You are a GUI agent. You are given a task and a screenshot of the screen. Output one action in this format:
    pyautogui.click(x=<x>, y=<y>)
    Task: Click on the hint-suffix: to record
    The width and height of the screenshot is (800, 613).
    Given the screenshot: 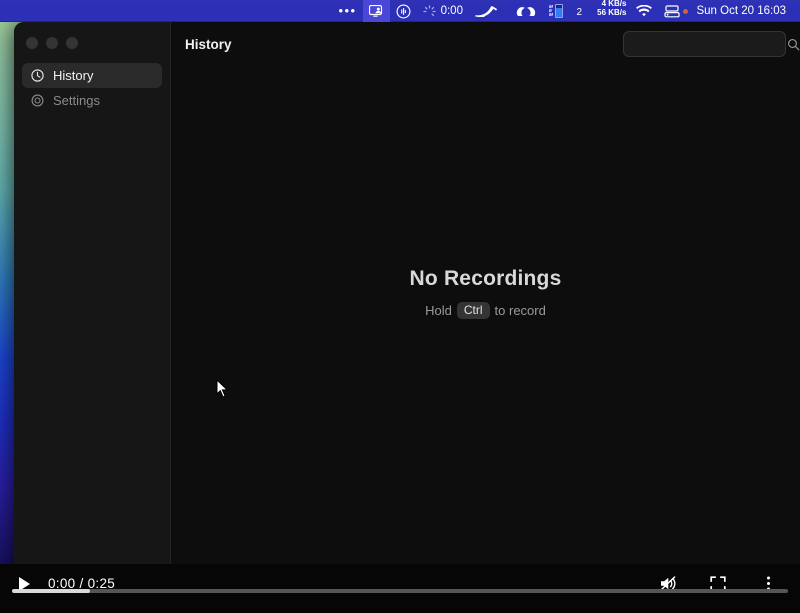 What is the action you would take?
    pyautogui.click(x=520, y=310)
    